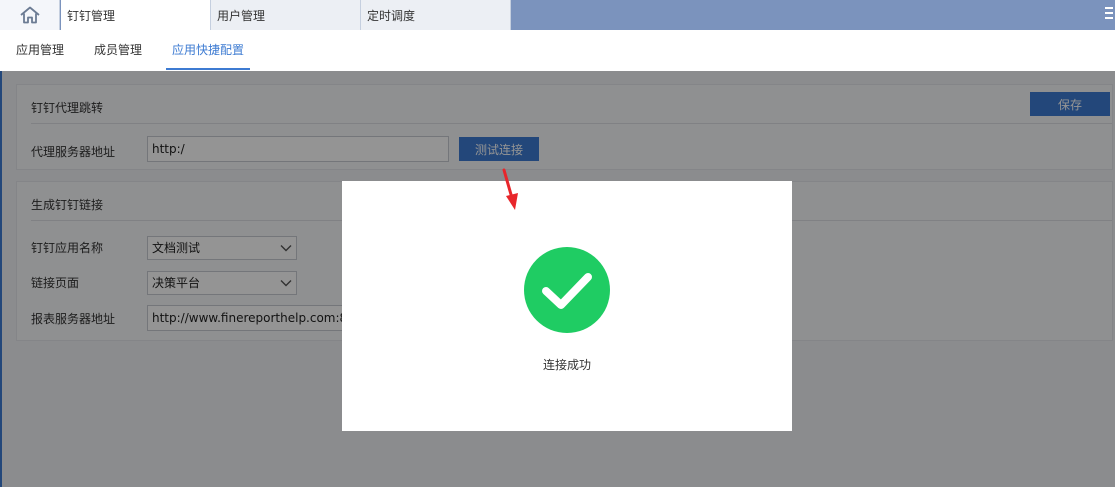  Describe the element at coordinates (91, 15) in the screenshot. I see `tab-label: 钉钉管理` at that location.